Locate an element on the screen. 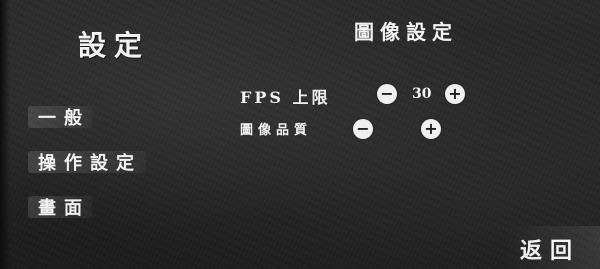 This screenshot has height=269, width=600. fps-increase-button: + is located at coordinates (455, 94).